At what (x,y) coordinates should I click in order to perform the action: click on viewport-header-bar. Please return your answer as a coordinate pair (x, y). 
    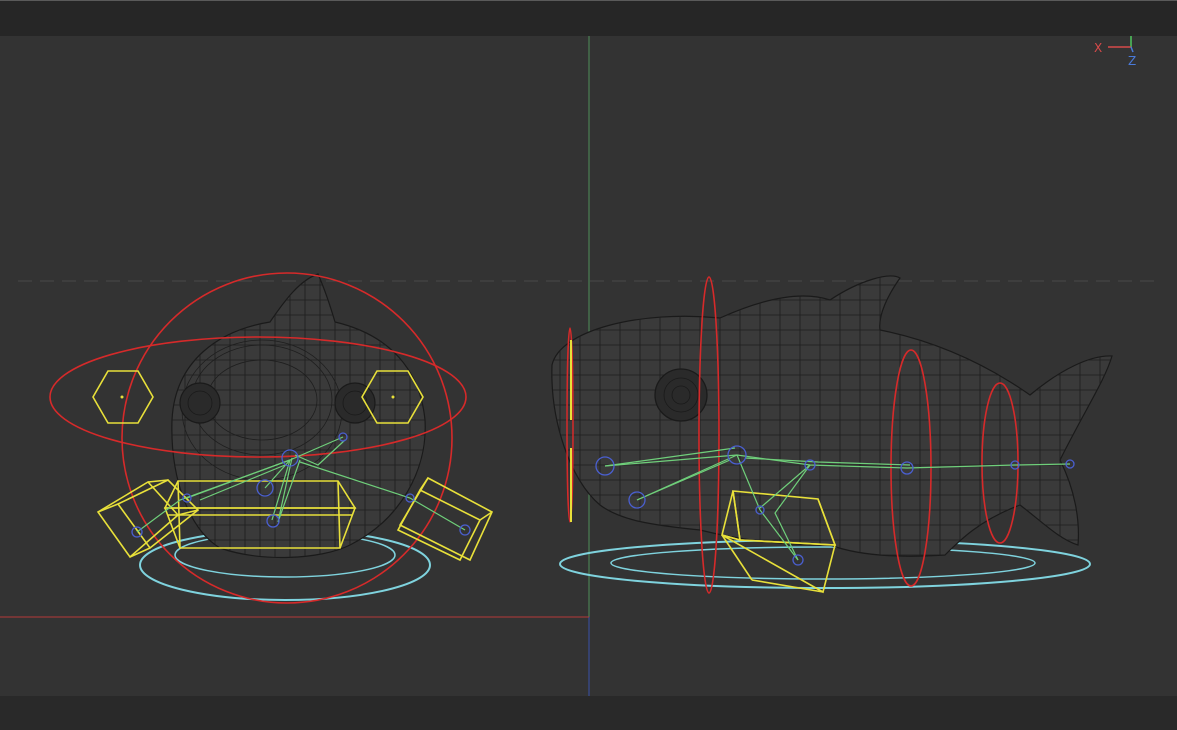
    Looking at the image, I should click on (588, 18).